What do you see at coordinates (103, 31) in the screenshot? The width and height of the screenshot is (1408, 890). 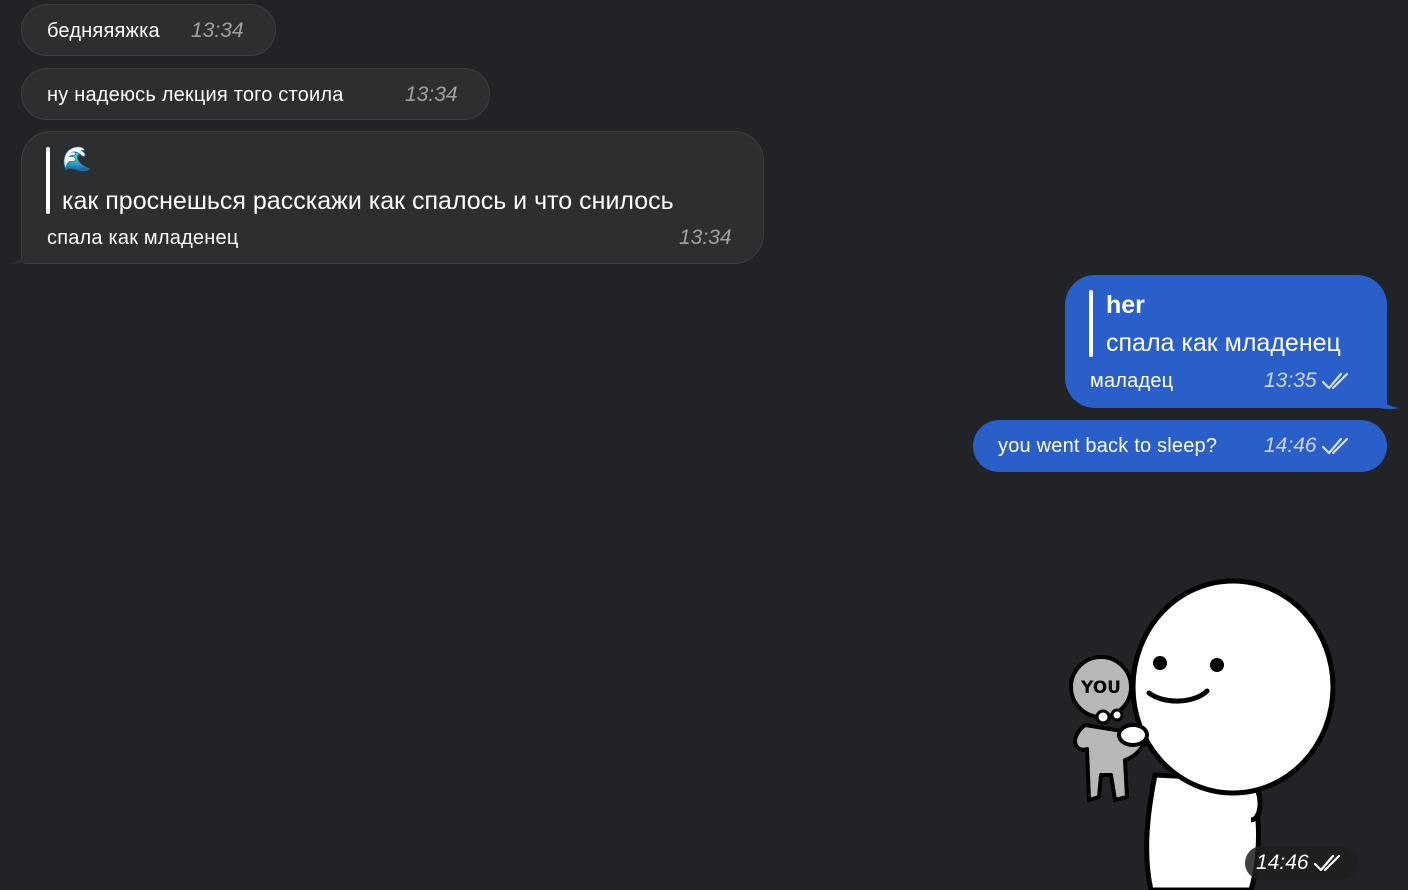 I see `message-text: бедняяяжка` at bounding box center [103, 31].